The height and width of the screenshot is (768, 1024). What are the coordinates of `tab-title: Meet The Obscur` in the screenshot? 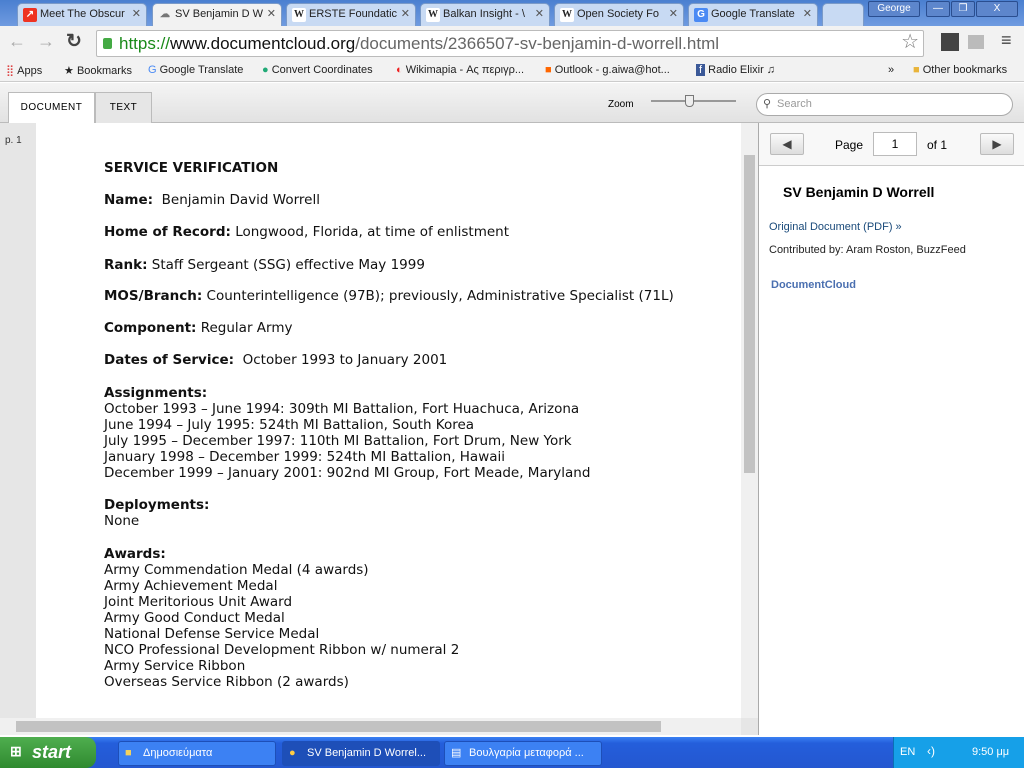 It's located at (82, 14).